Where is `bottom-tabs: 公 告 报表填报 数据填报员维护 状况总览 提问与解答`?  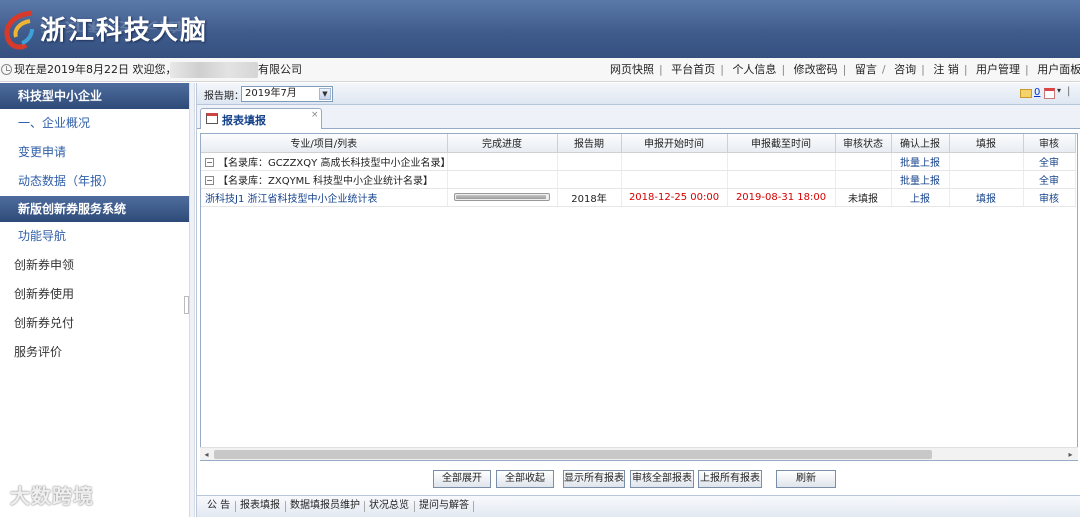 bottom-tabs: 公 告 报表填报 数据填报员维护 状况总览 提问与解答 is located at coordinates (638, 506).